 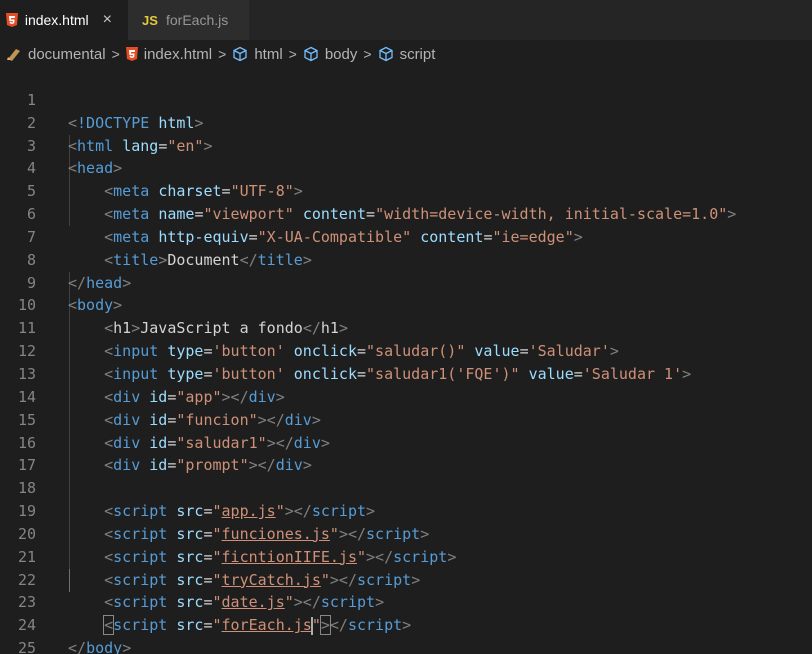 I want to click on breadcrumb-item-file: index.html, so click(x=169, y=54).